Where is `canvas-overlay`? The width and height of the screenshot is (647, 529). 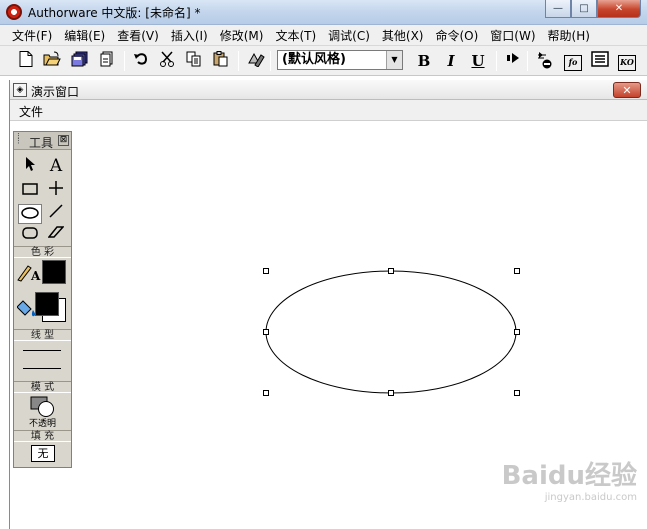
canvas-overlay is located at coordinates (391, 332).